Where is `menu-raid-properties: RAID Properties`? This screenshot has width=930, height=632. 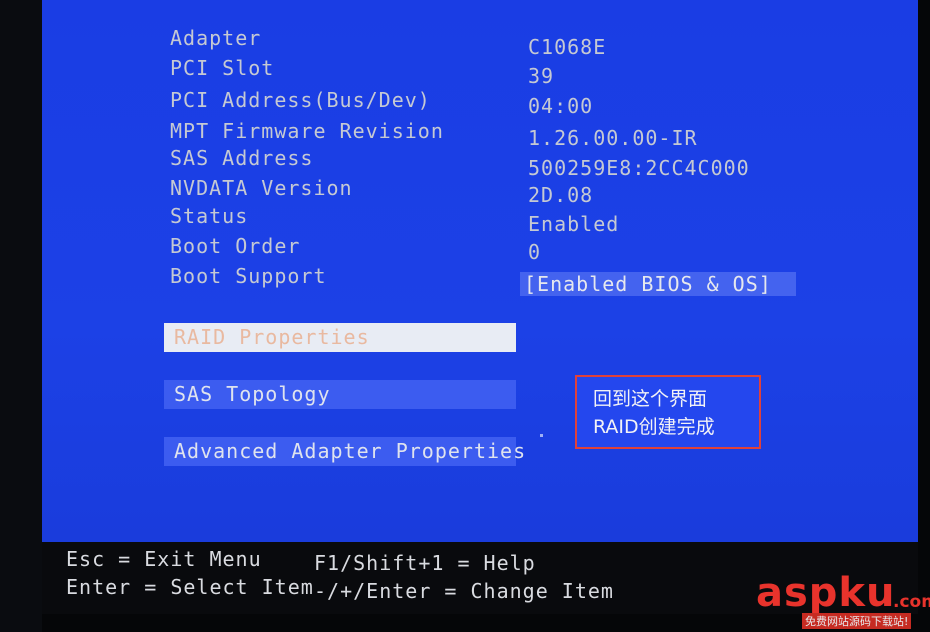 menu-raid-properties: RAID Properties is located at coordinates (340, 337).